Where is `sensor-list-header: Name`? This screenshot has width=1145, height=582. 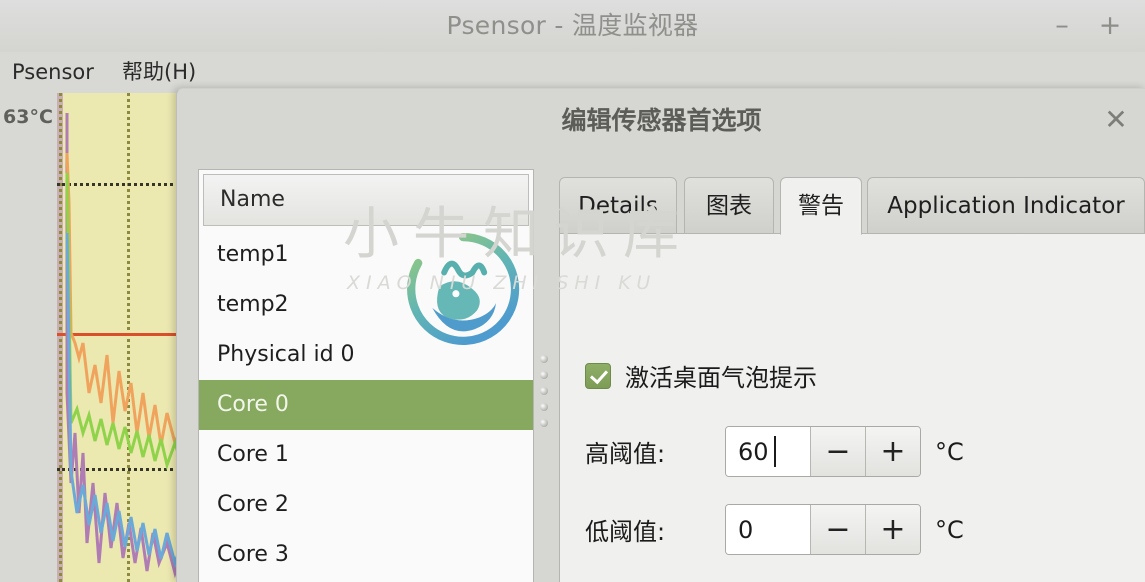 sensor-list-header: Name is located at coordinates (366, 200).